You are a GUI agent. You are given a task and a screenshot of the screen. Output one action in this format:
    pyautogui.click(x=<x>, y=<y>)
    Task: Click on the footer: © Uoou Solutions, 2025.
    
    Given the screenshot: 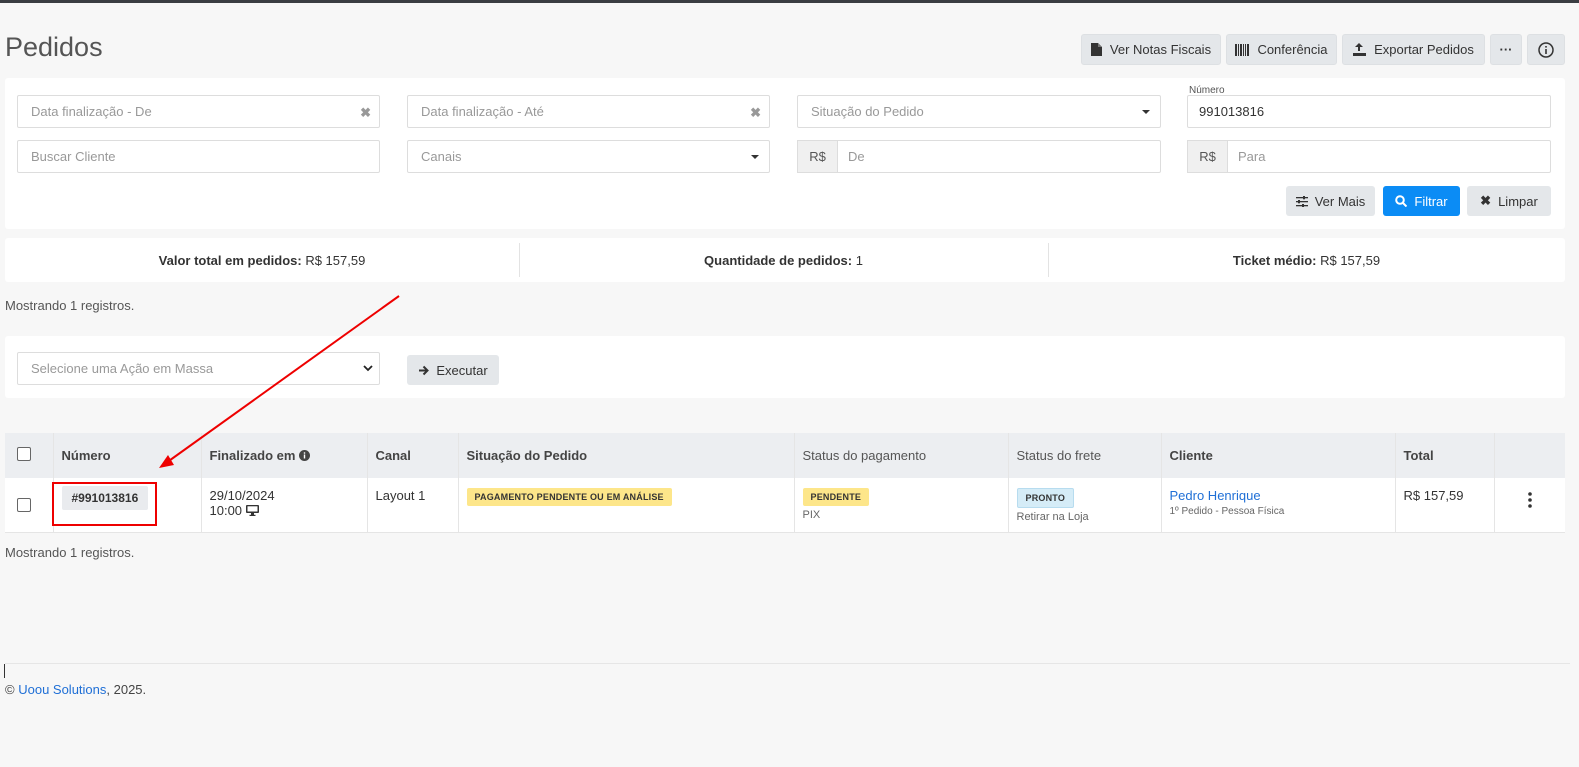 What is the action you would take?
    pyautogui.click(x=75, y=689)
    